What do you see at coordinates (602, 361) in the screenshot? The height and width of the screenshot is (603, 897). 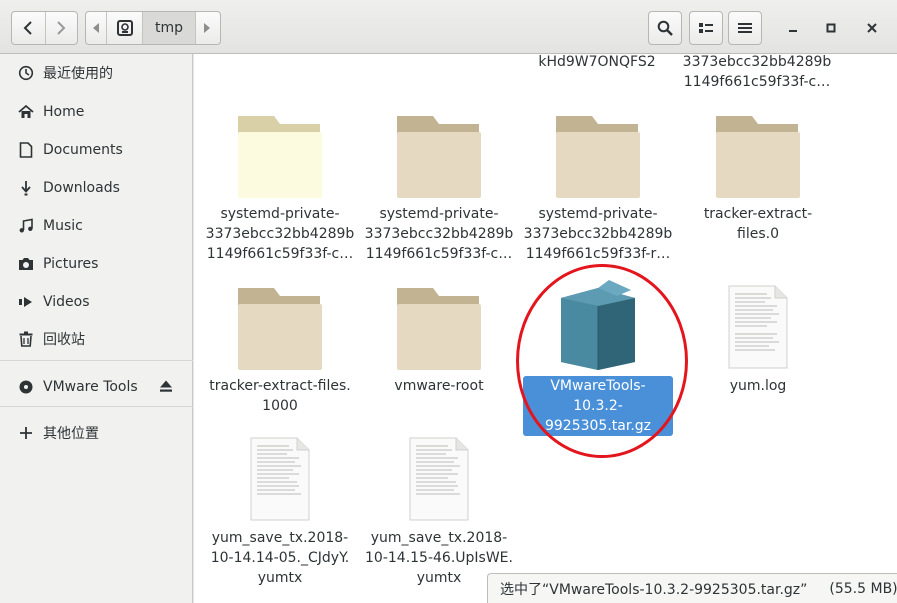 I see `annotation-circle` at bounding box center [602, 361].